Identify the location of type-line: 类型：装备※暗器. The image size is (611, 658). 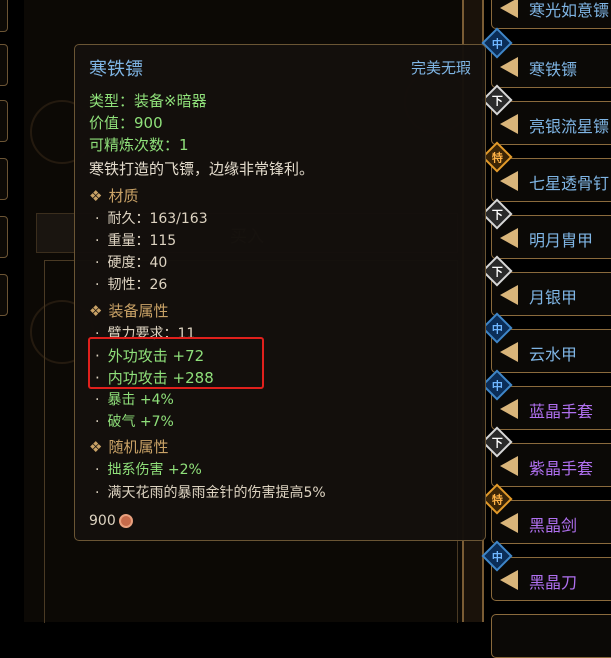
(148, 101).